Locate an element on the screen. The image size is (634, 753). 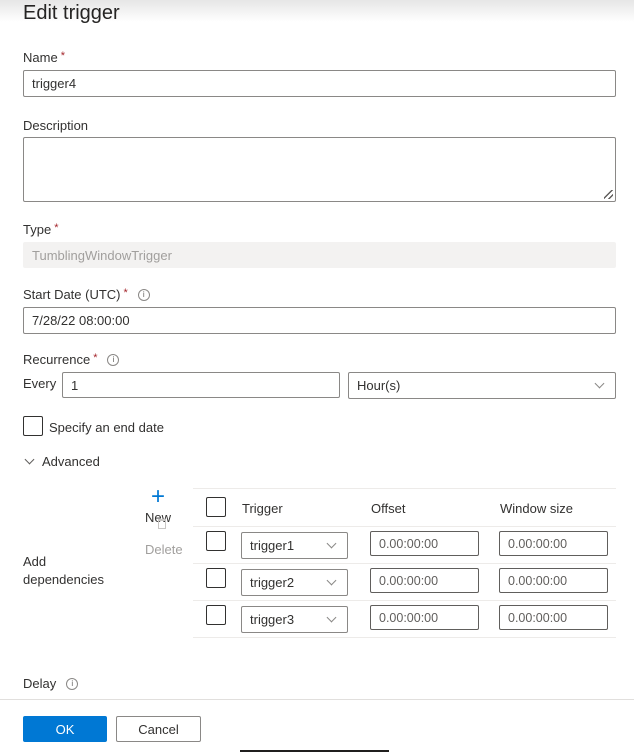
ok-button: OK is located at coordinates (65, 729).